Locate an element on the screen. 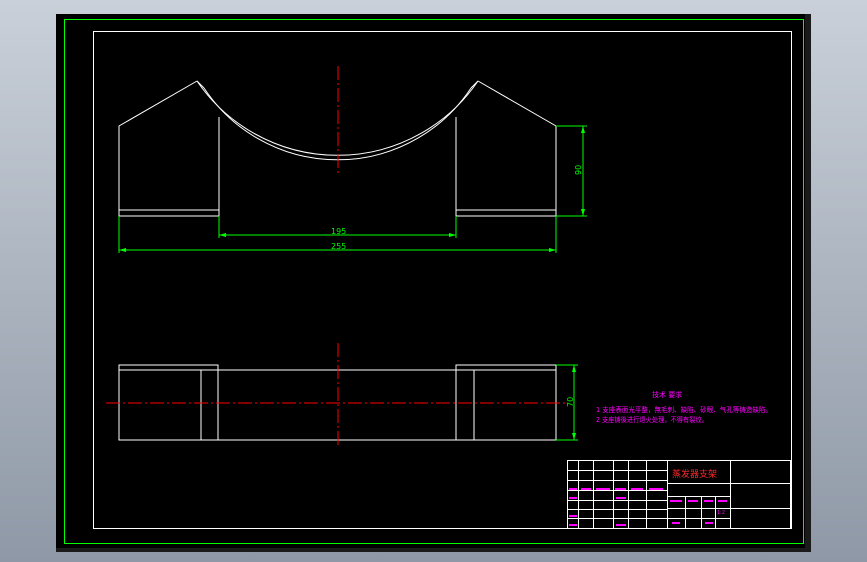 Image resolution: width=867 pixels, height=562 pixels. front-right-edge is located at coordinates (517, 148).